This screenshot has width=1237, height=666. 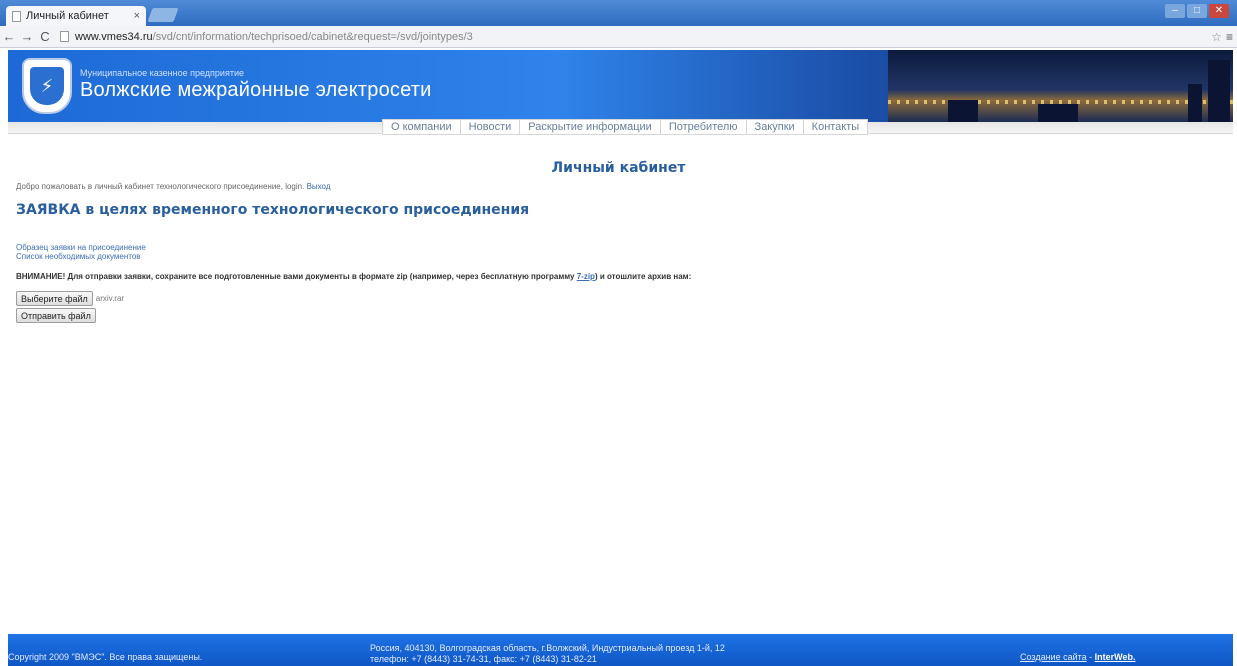 What do you see at coordinates (590, 127) in the screenshot?
I see `nav-item-disclosure: Раскрытие информации` at bounding box center [590, 127].